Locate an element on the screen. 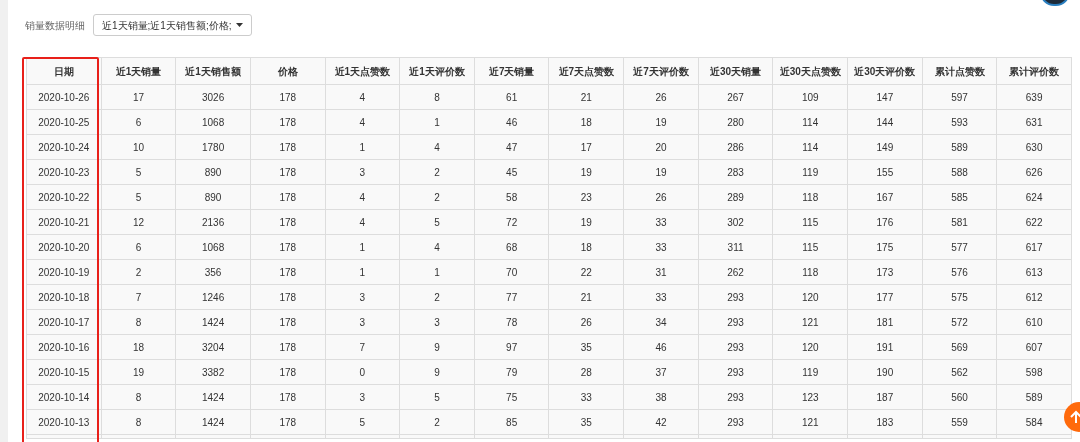 The width and height of the screenshot is (1080, 442). column-header: 近30天评价数 is located at coordinates (885, 71).